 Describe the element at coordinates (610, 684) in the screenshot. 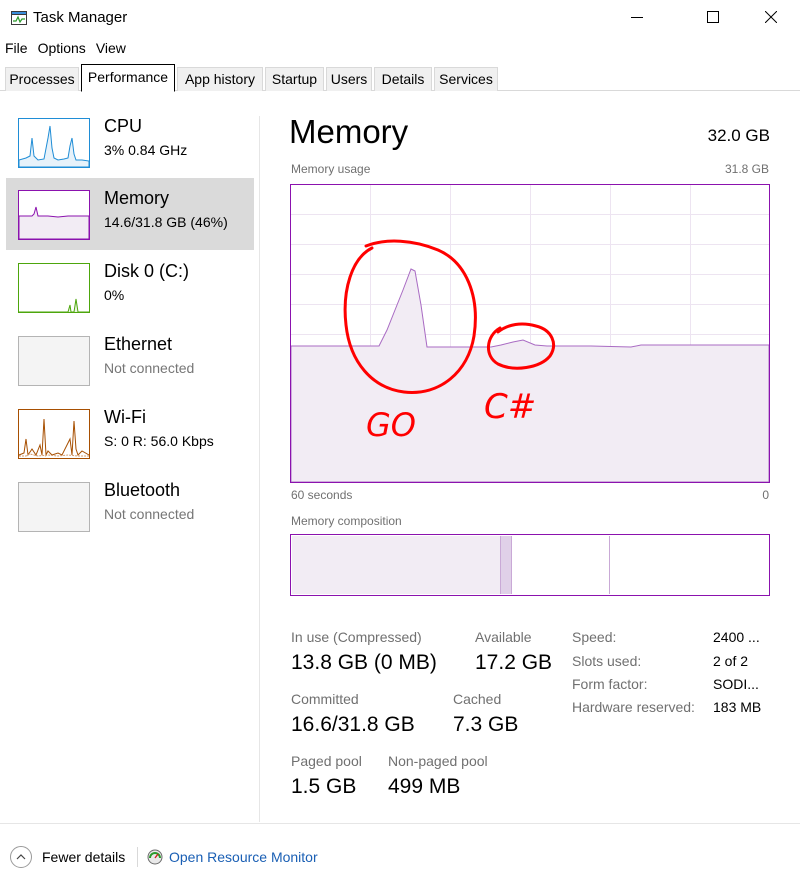

I see `form-factor-label: Form factor:` at that location.